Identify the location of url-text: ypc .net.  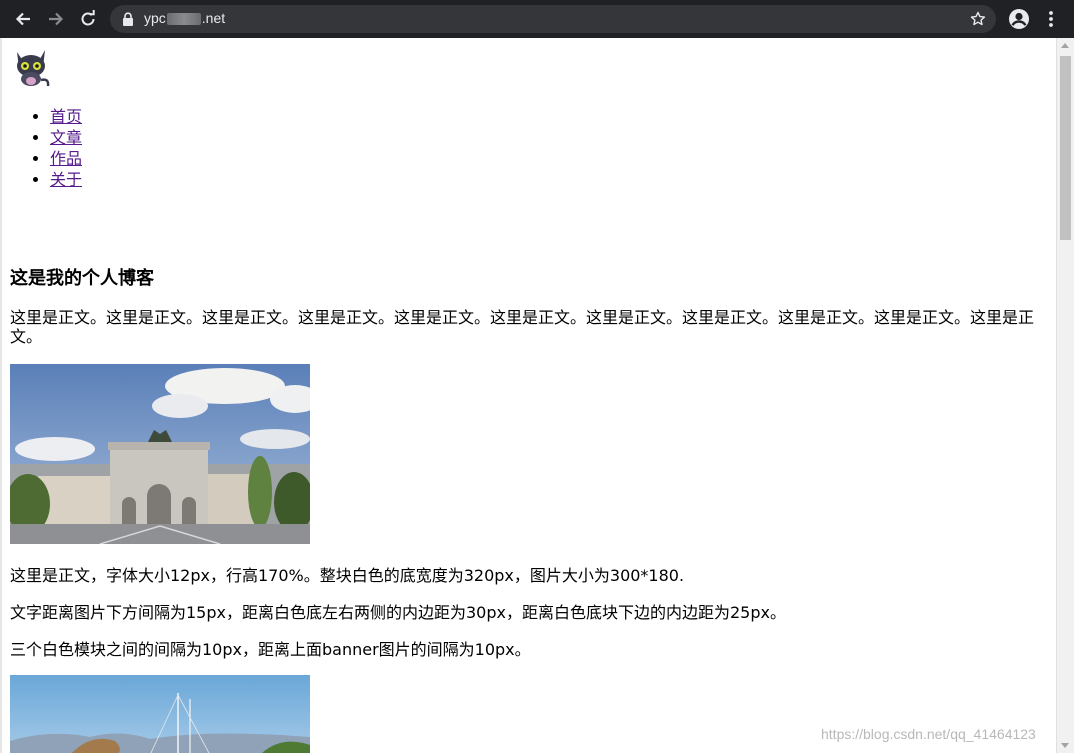
(184, 18).